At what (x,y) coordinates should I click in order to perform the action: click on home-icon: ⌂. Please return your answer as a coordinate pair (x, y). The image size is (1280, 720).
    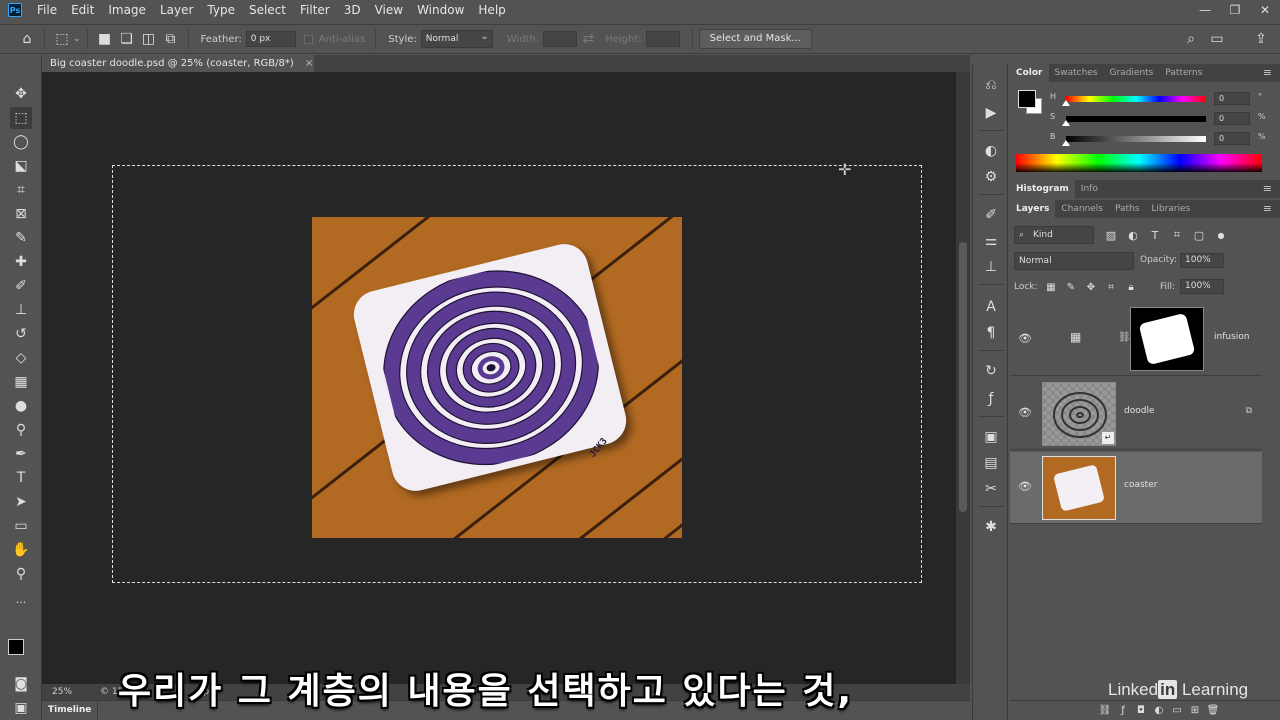
    Looking at the image, I should click on (27, 39).